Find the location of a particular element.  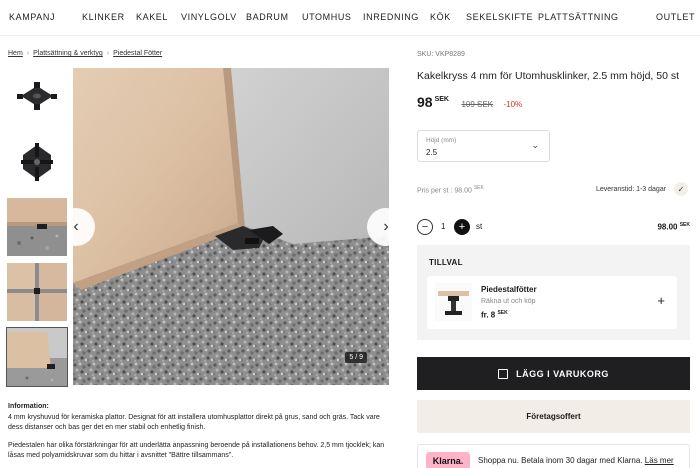

discount-badge: -10% is located at coordinates (513, 104).